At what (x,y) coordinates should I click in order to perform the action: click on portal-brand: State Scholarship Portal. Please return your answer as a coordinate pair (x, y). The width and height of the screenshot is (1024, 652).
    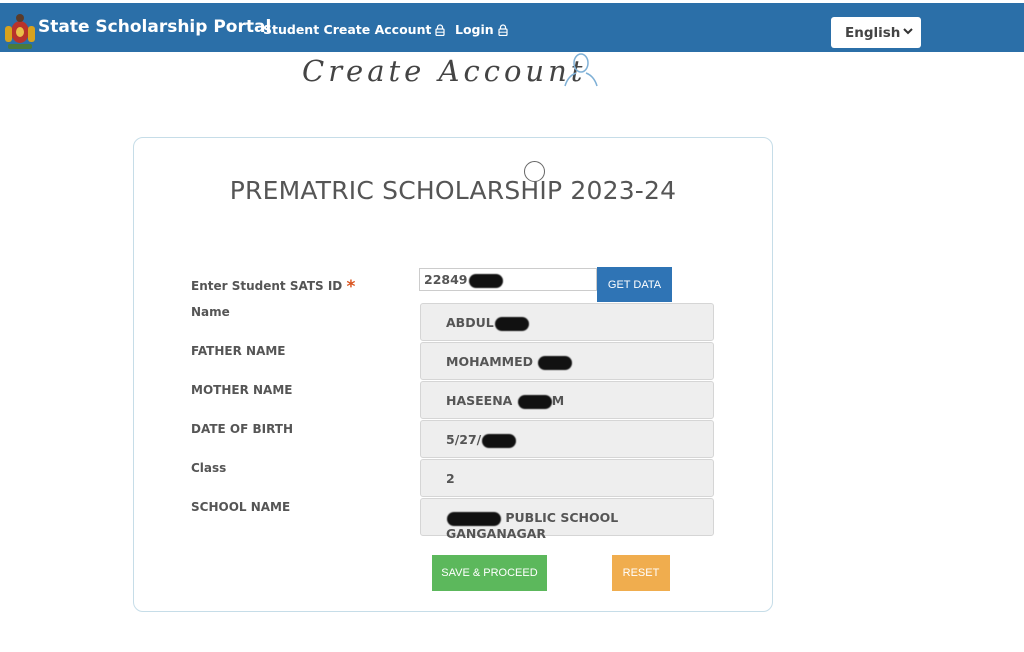
    Looking at the image, I should click on (154, 27).